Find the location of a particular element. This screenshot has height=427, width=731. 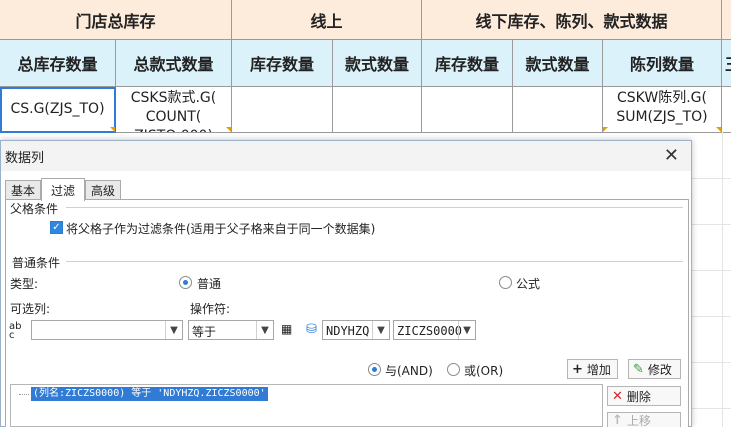

tab-advanced: 高级 is located at coordinates (103, 190).